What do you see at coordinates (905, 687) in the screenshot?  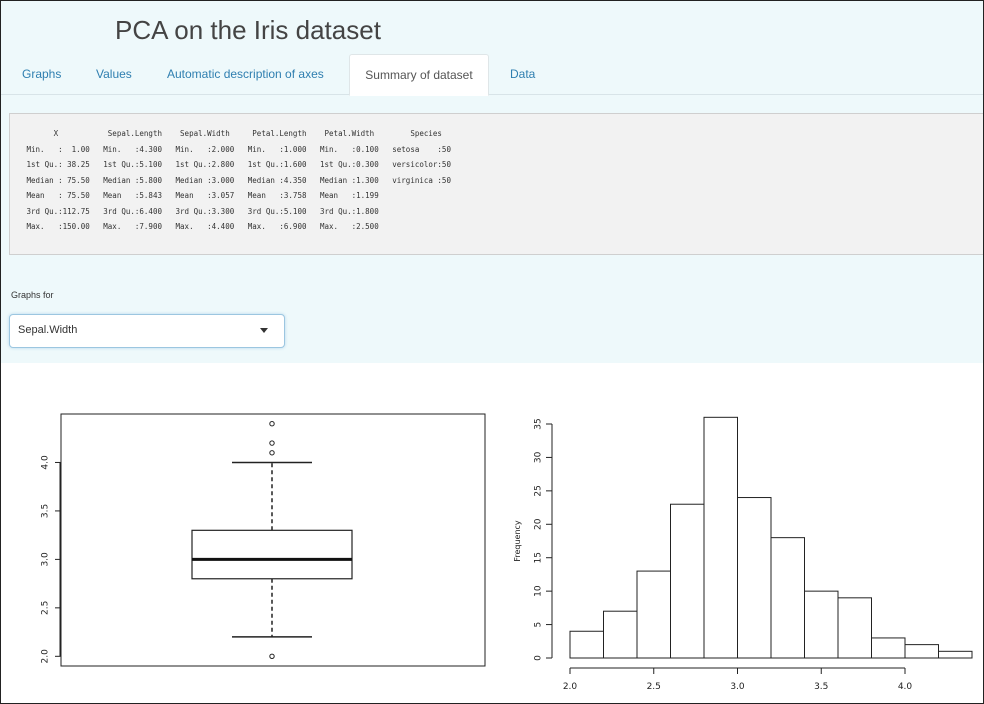 I see `histogram-xtick-label: 4.0` at bounding box center [905, 687].